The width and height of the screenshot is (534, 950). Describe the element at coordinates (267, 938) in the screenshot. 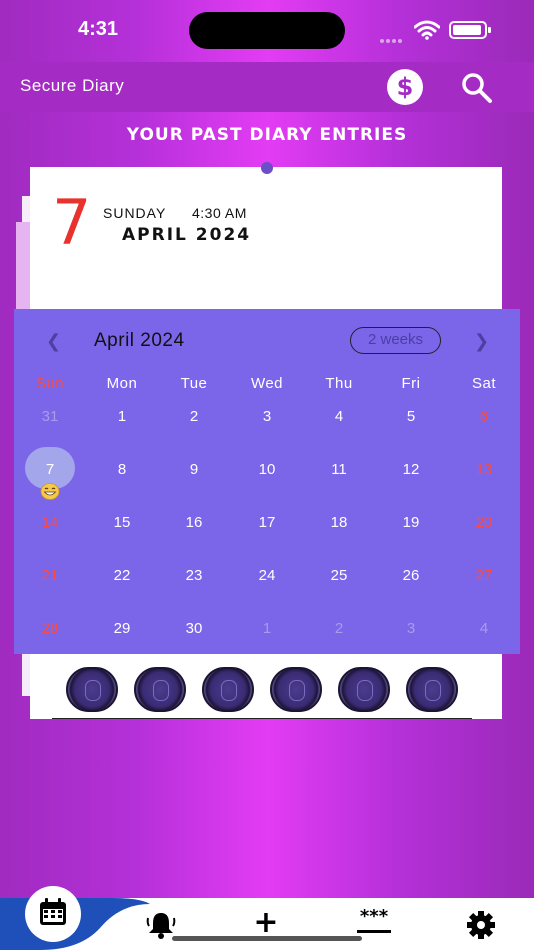

I see `home-indicator` at that location.